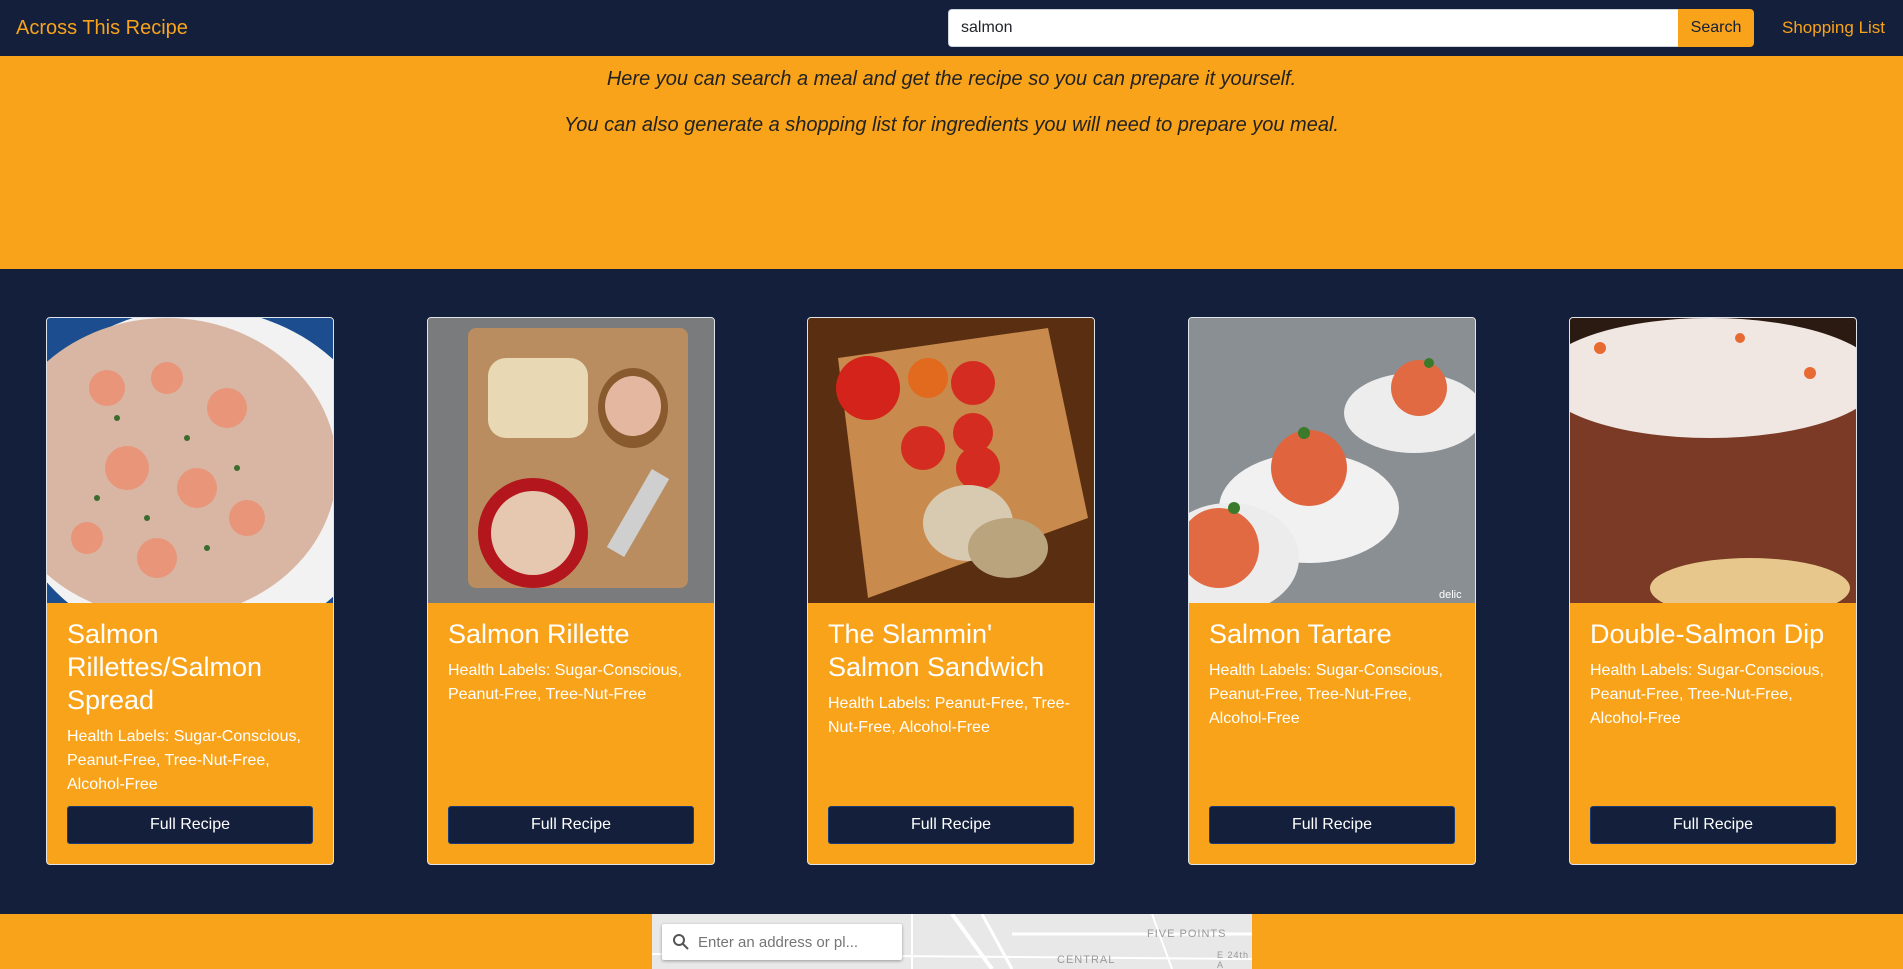  What do you see at coordinates (1086, 960) in the screenshot?
I see `map-label-central: CENTRAL` at bounding box center [1086, 960].